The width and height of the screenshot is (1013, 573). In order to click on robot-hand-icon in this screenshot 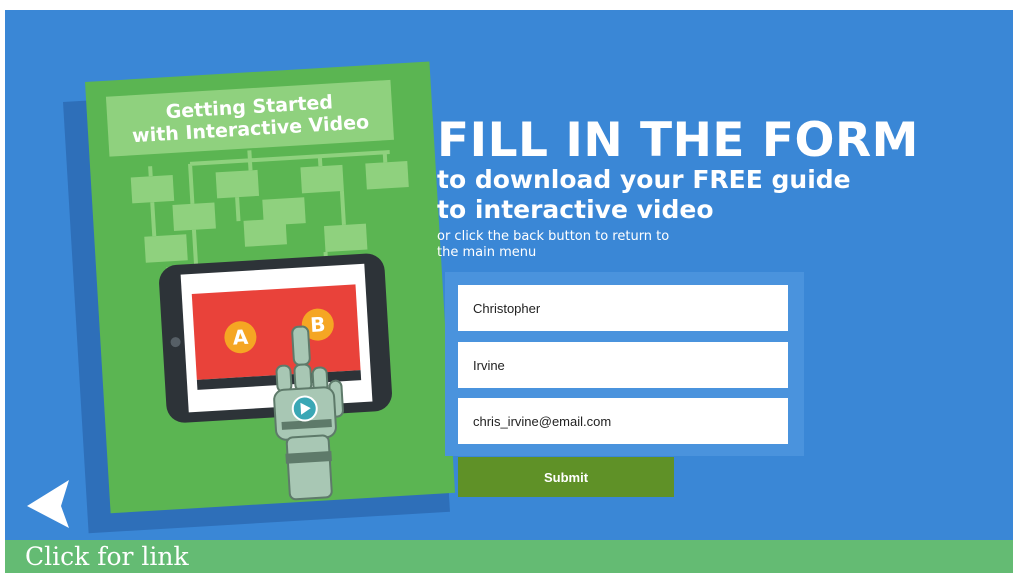, I will do `click(308, 413)`.